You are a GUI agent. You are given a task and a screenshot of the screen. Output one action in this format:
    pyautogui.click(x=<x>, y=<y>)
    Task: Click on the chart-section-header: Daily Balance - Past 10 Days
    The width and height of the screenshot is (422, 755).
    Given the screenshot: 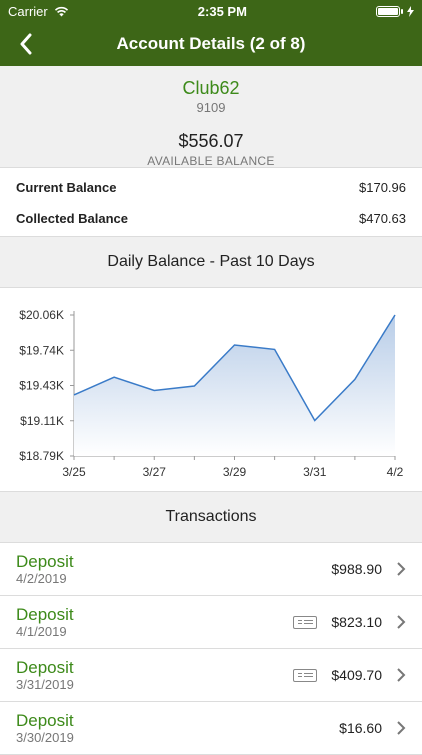 What is the action you would take?
    pyautogui.click(x=211, y=262)
    